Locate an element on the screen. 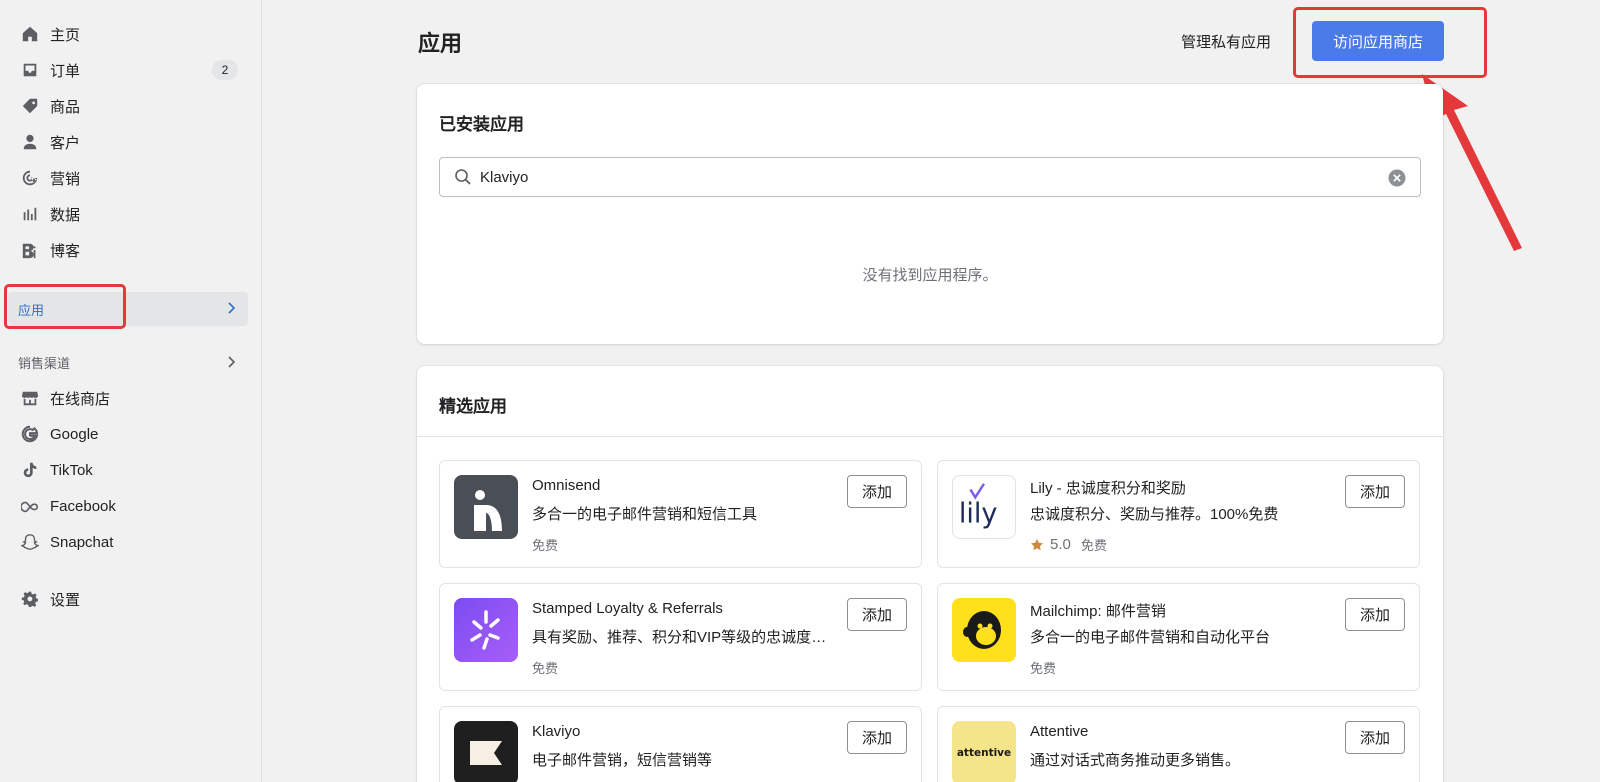 The image size is (1600, 782). google-icon is located at coordinates (30, 434).